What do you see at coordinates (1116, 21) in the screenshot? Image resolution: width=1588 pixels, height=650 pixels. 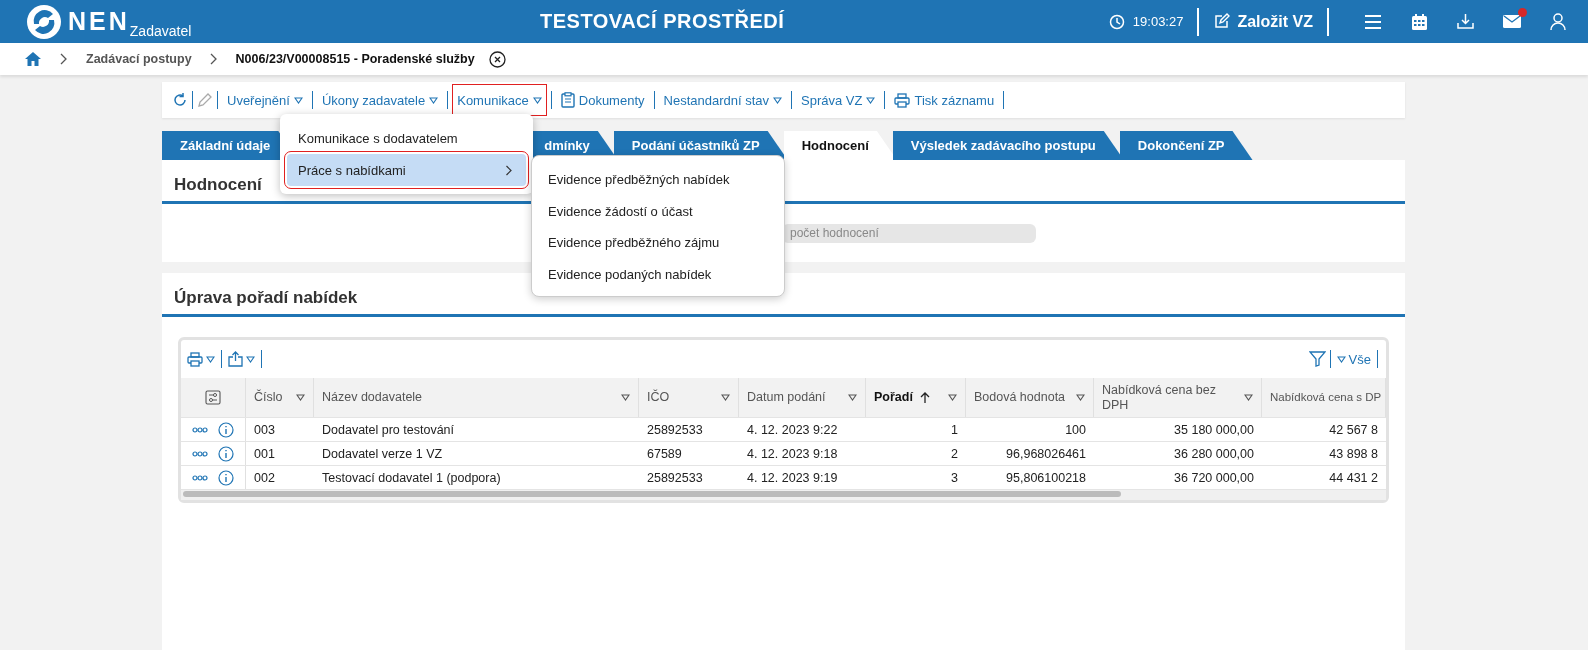 I see `clock-icon` at bounding box center [1116, 21].